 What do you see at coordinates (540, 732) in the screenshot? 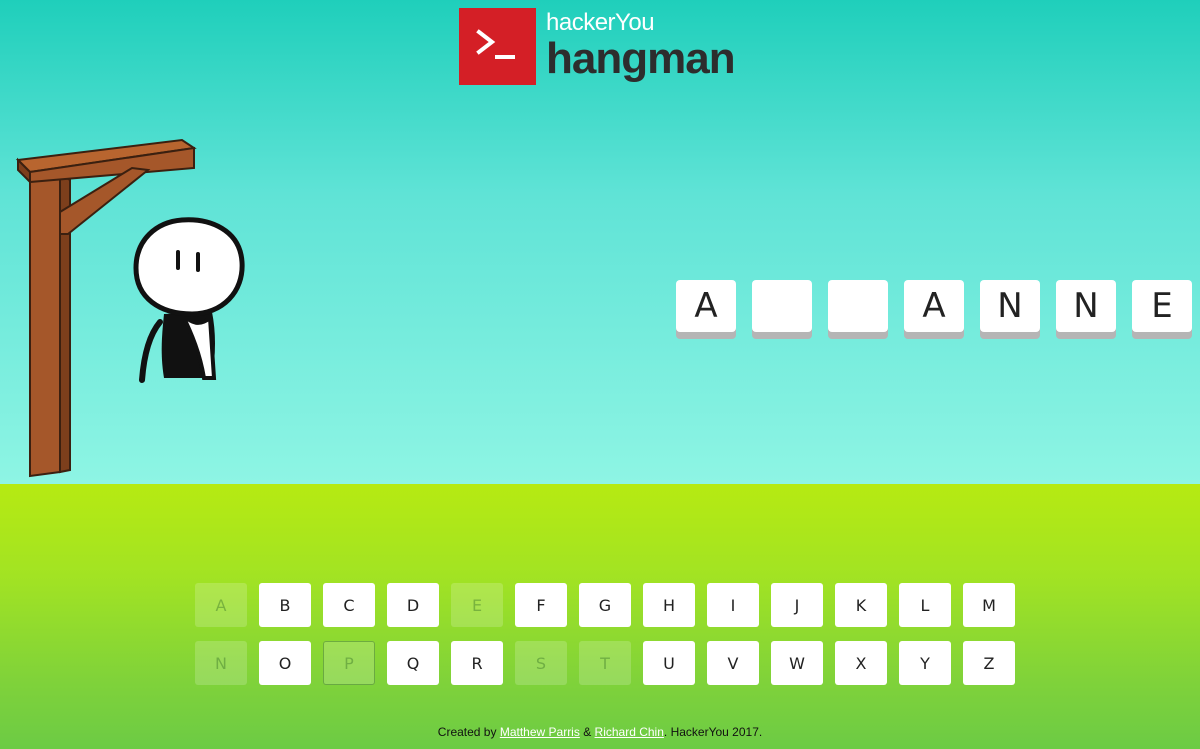
I see `author-link-matthew: Matthew Parris` at bounding box center [540, 732].